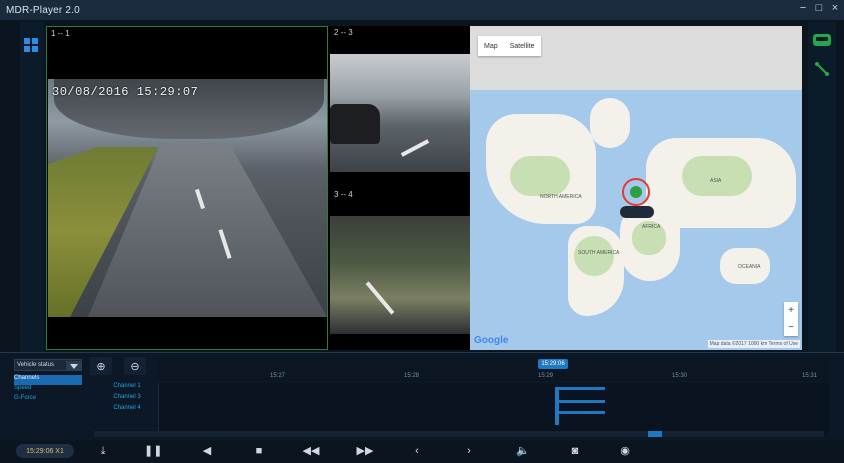 This screenshot has height=463, width=844. Describe the element at coordinates (127, 408) in the screenshot. I see `channel-row-label: Channel 4` at that location.